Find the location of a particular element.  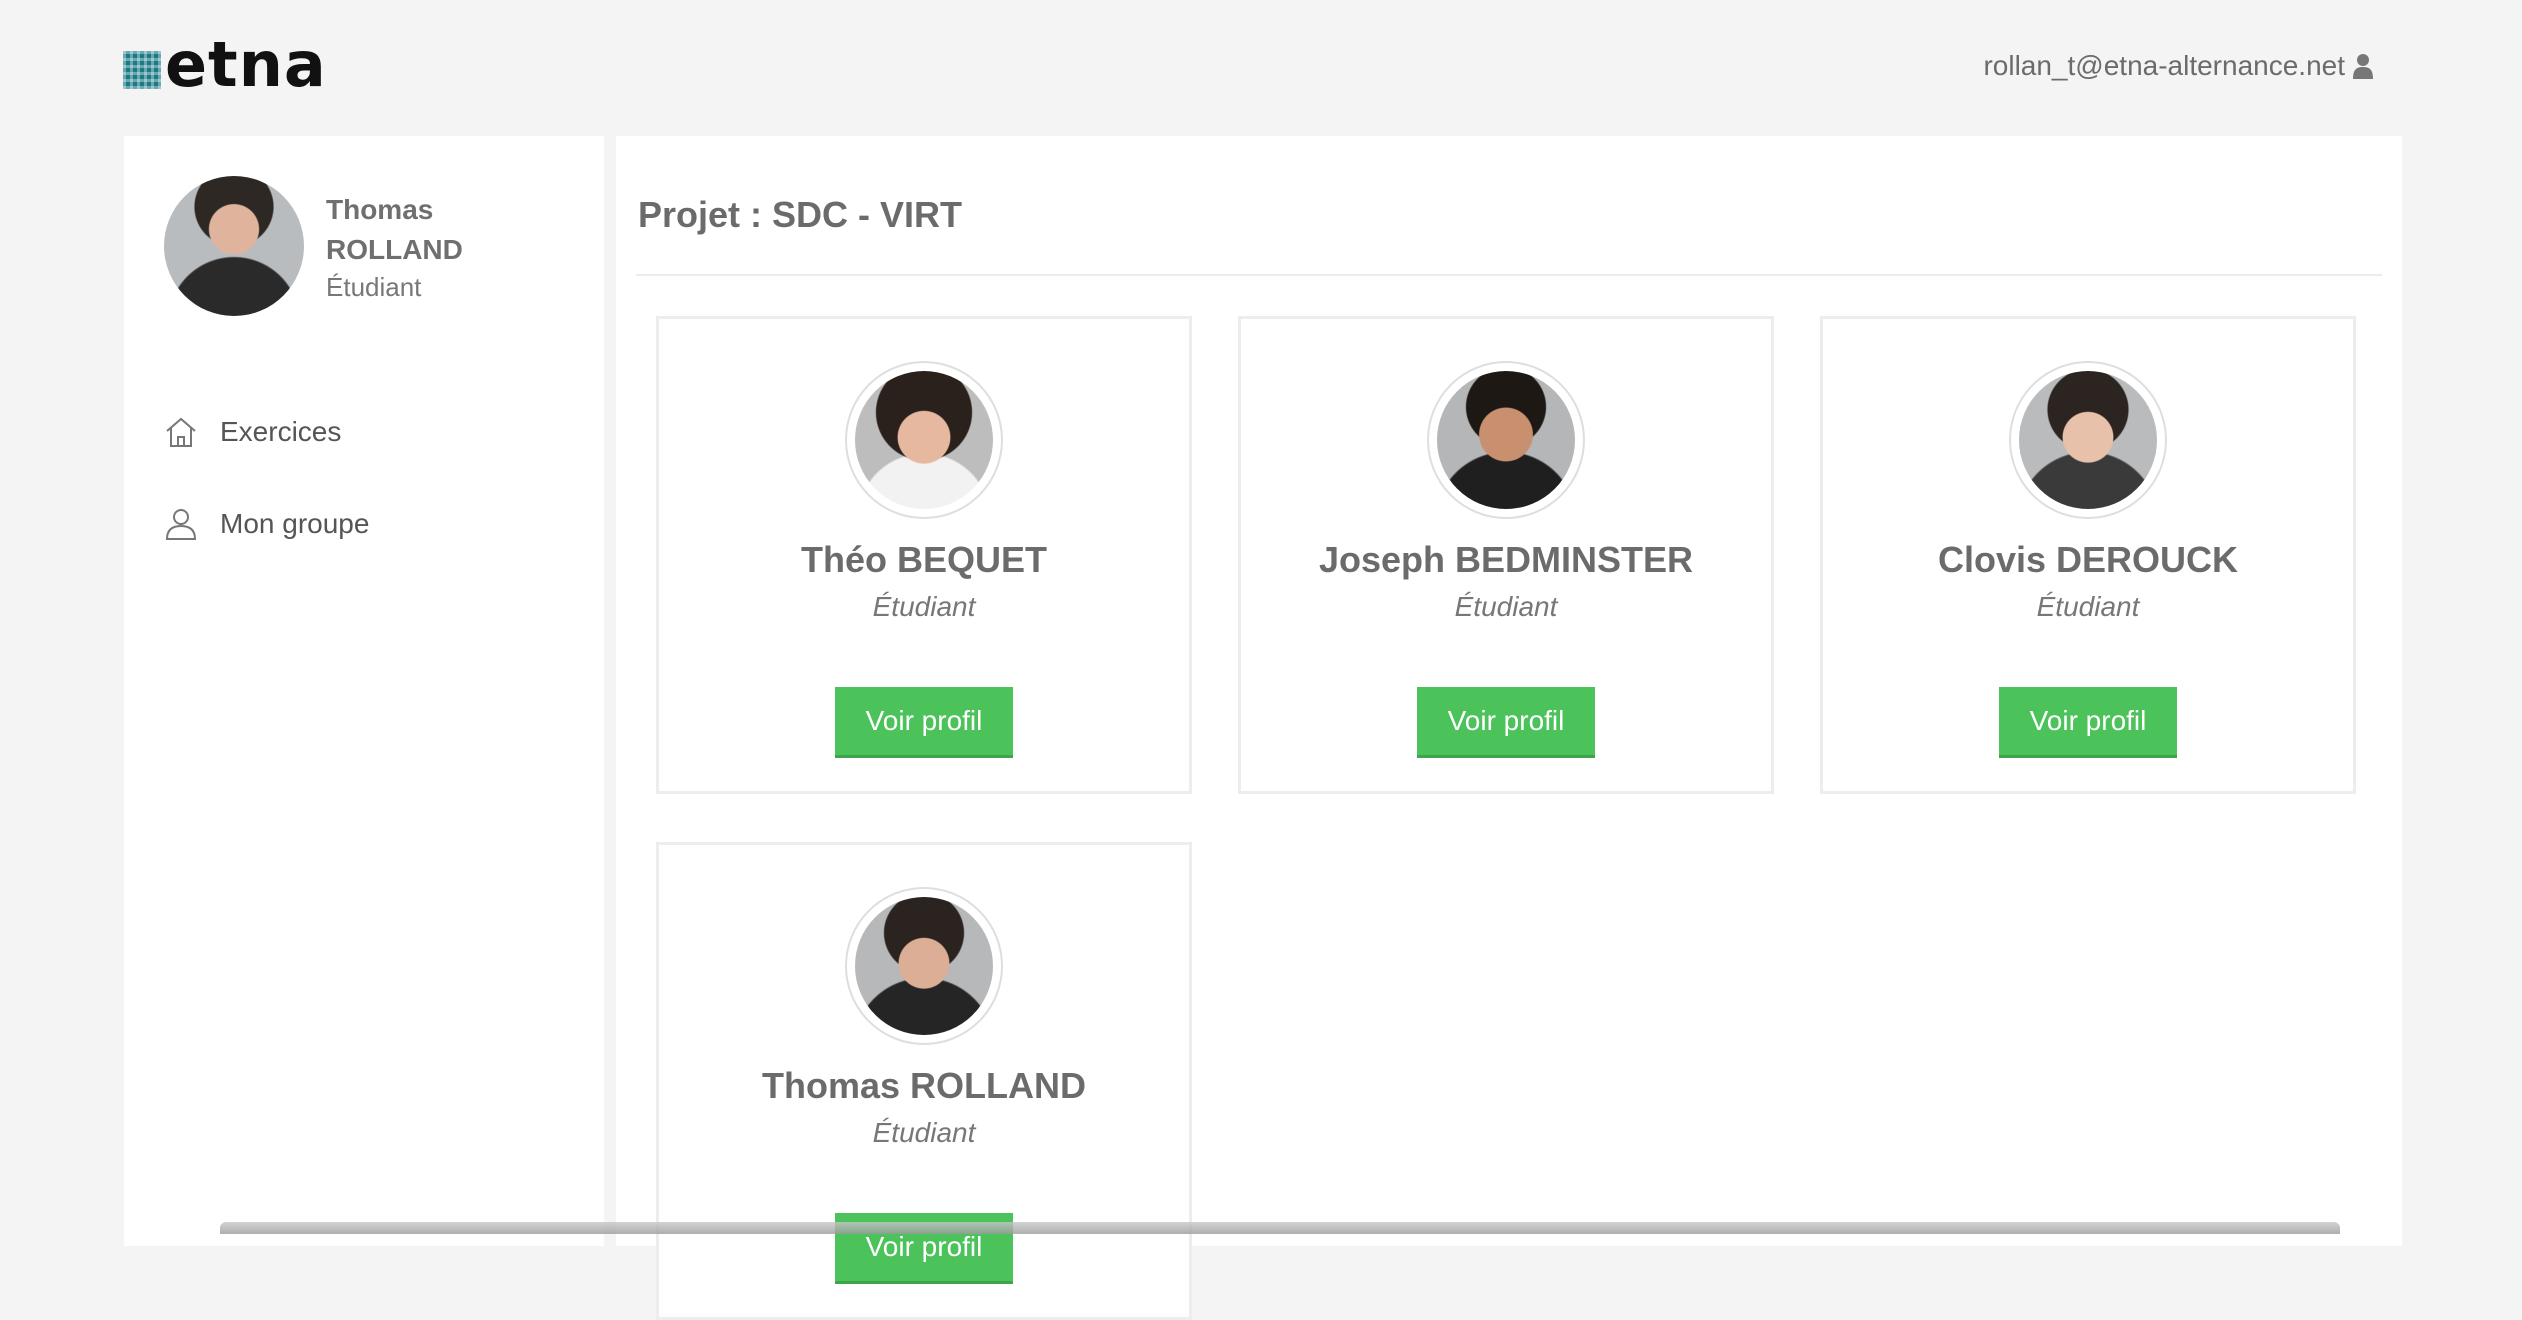

member-name: Théo BEQUET is located at coordinates (923, 559).